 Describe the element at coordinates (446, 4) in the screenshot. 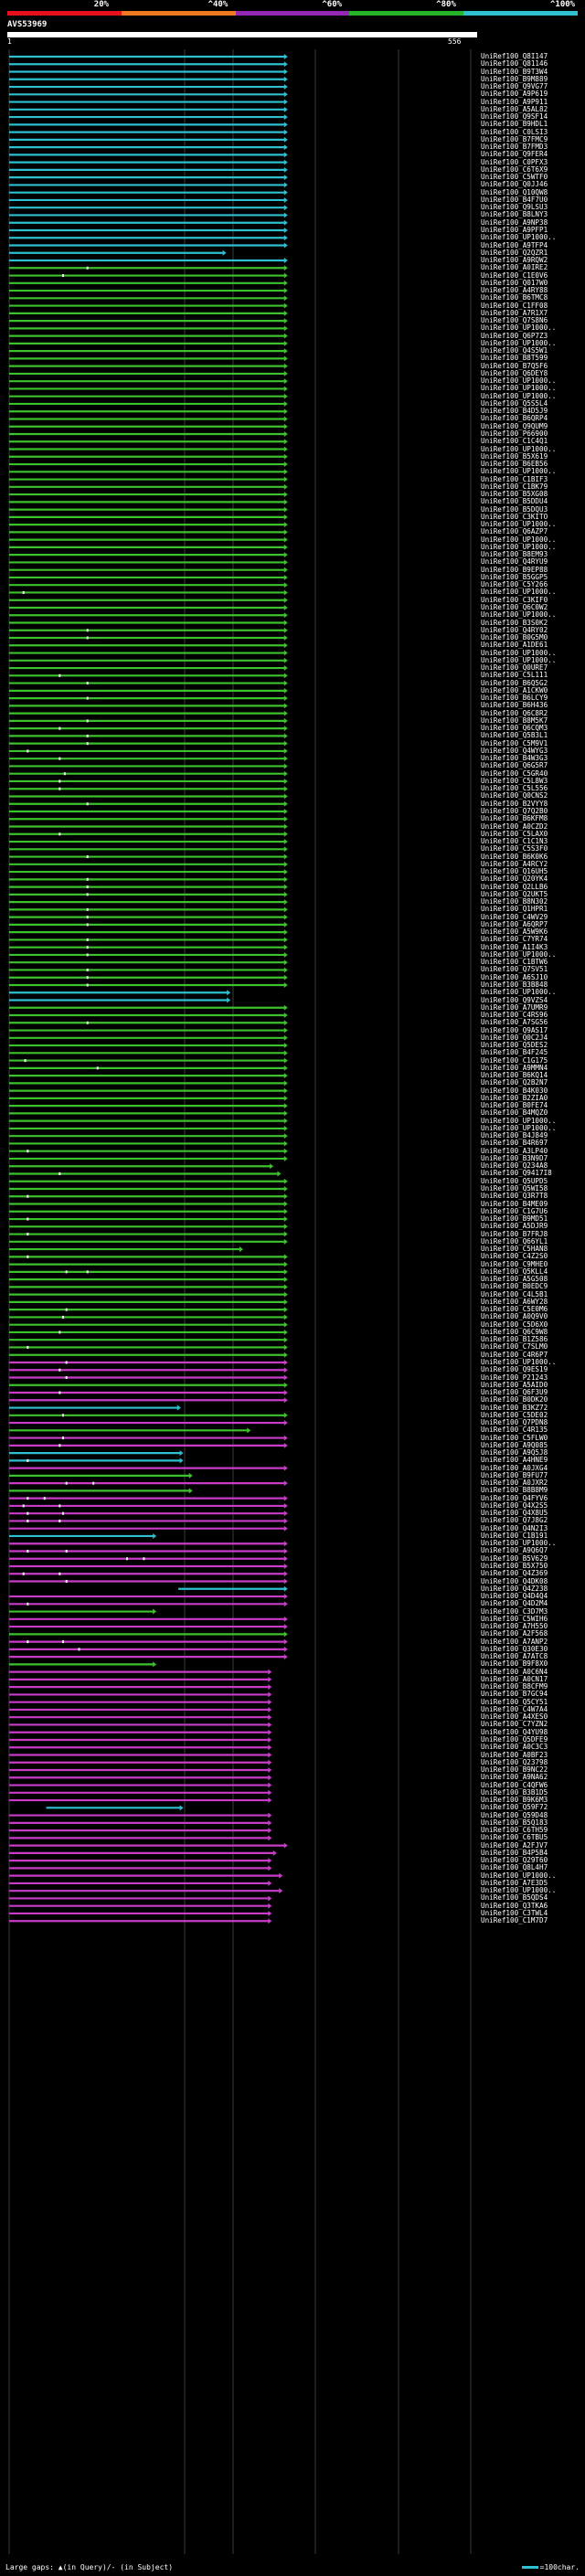

I see `legend-label: ^80%` at that location.